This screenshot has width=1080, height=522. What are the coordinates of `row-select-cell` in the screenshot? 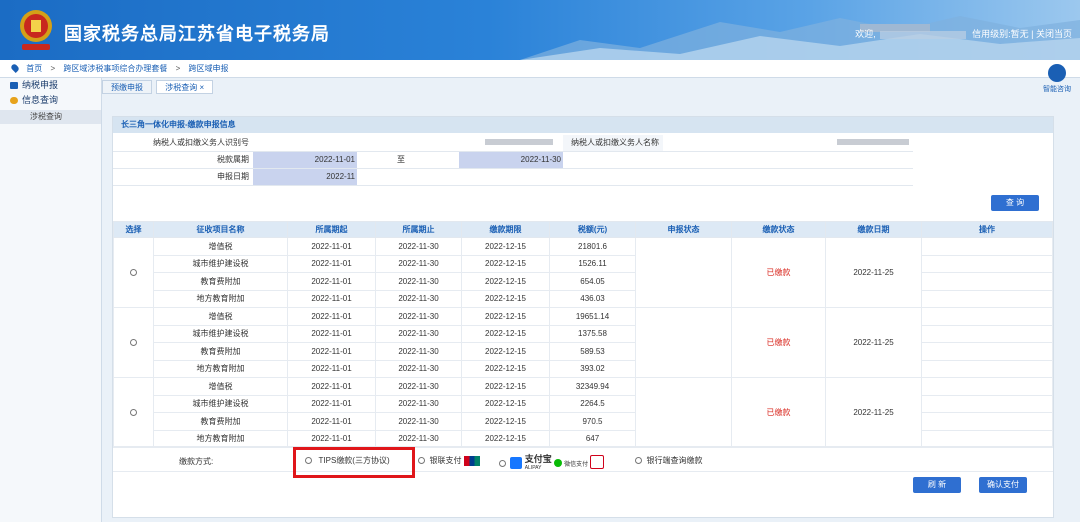 It's located at (133, 272).